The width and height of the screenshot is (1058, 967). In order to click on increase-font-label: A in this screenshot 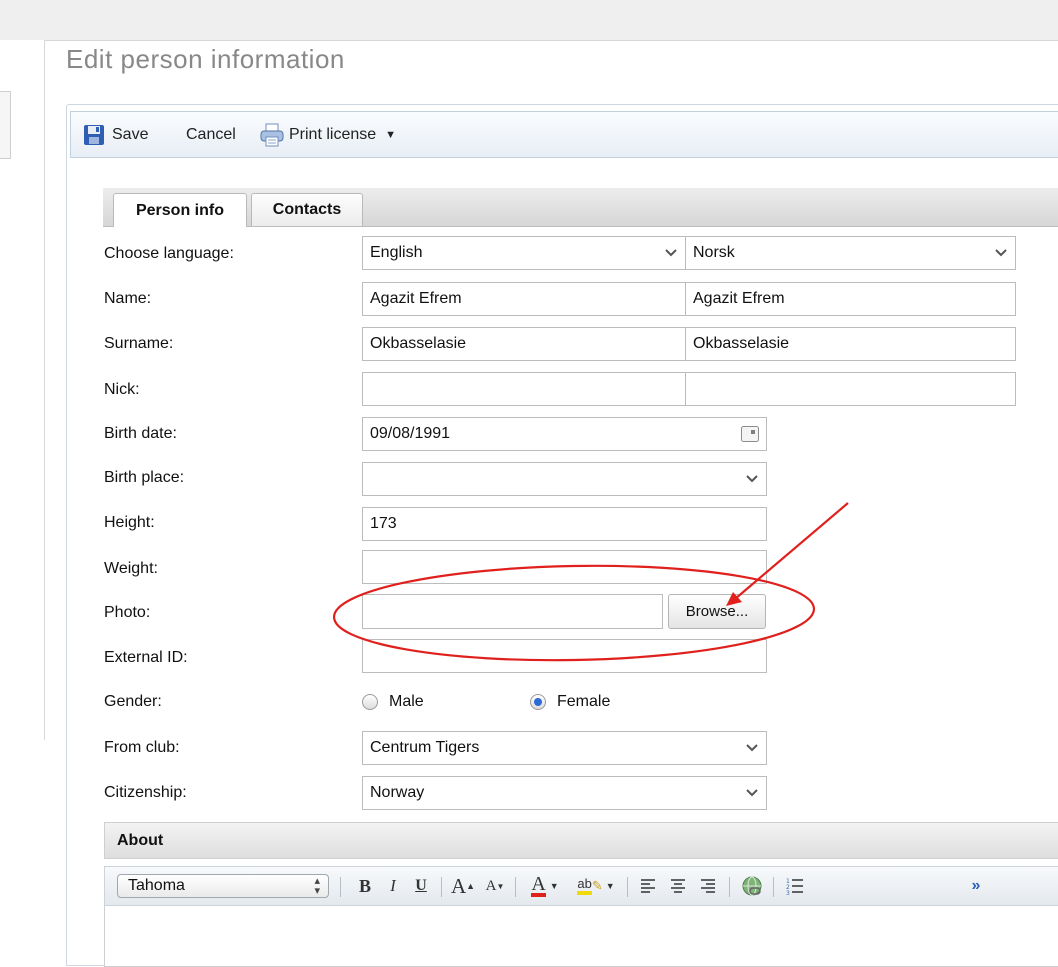, I will do `click(458, 885)`.